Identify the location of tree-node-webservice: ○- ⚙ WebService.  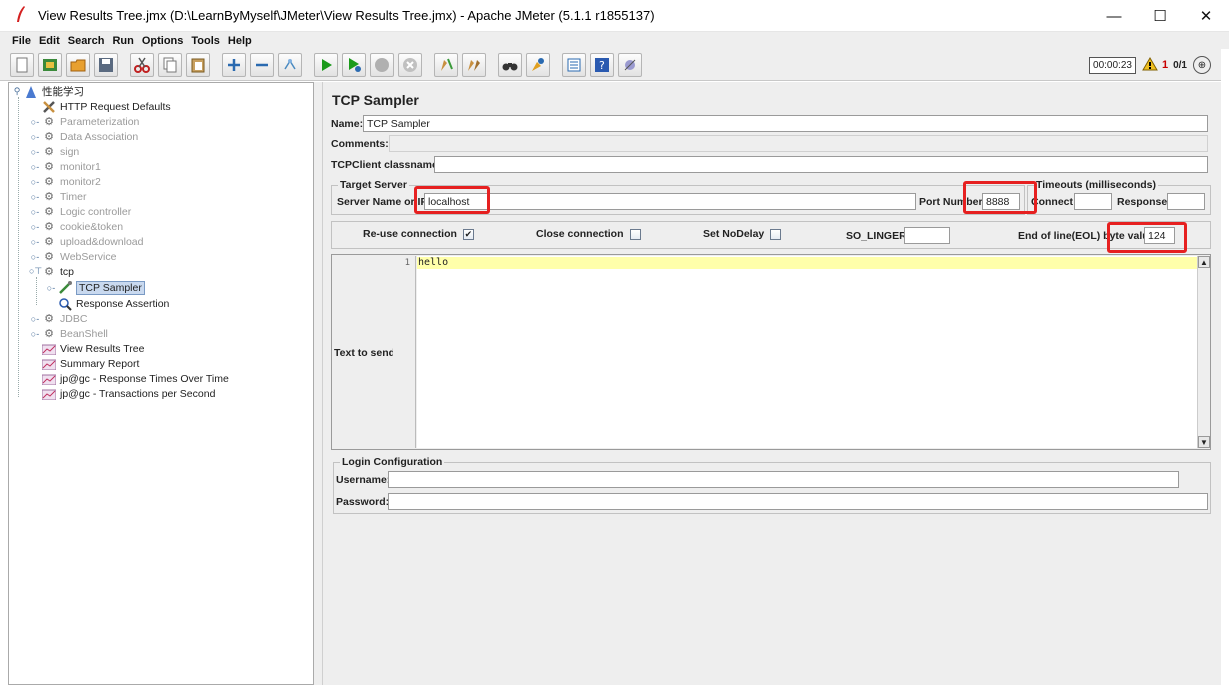
(73, 256).